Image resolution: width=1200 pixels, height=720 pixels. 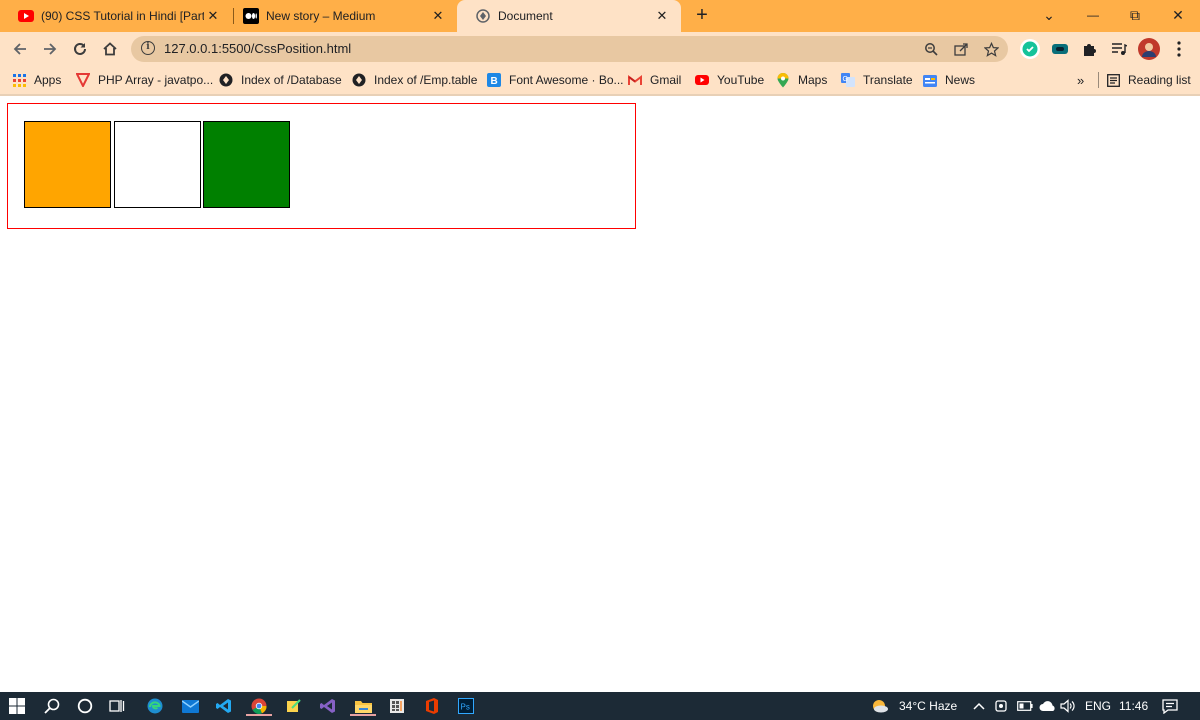 I want to click on meet-now-icon, so click(x=1002, y=706).